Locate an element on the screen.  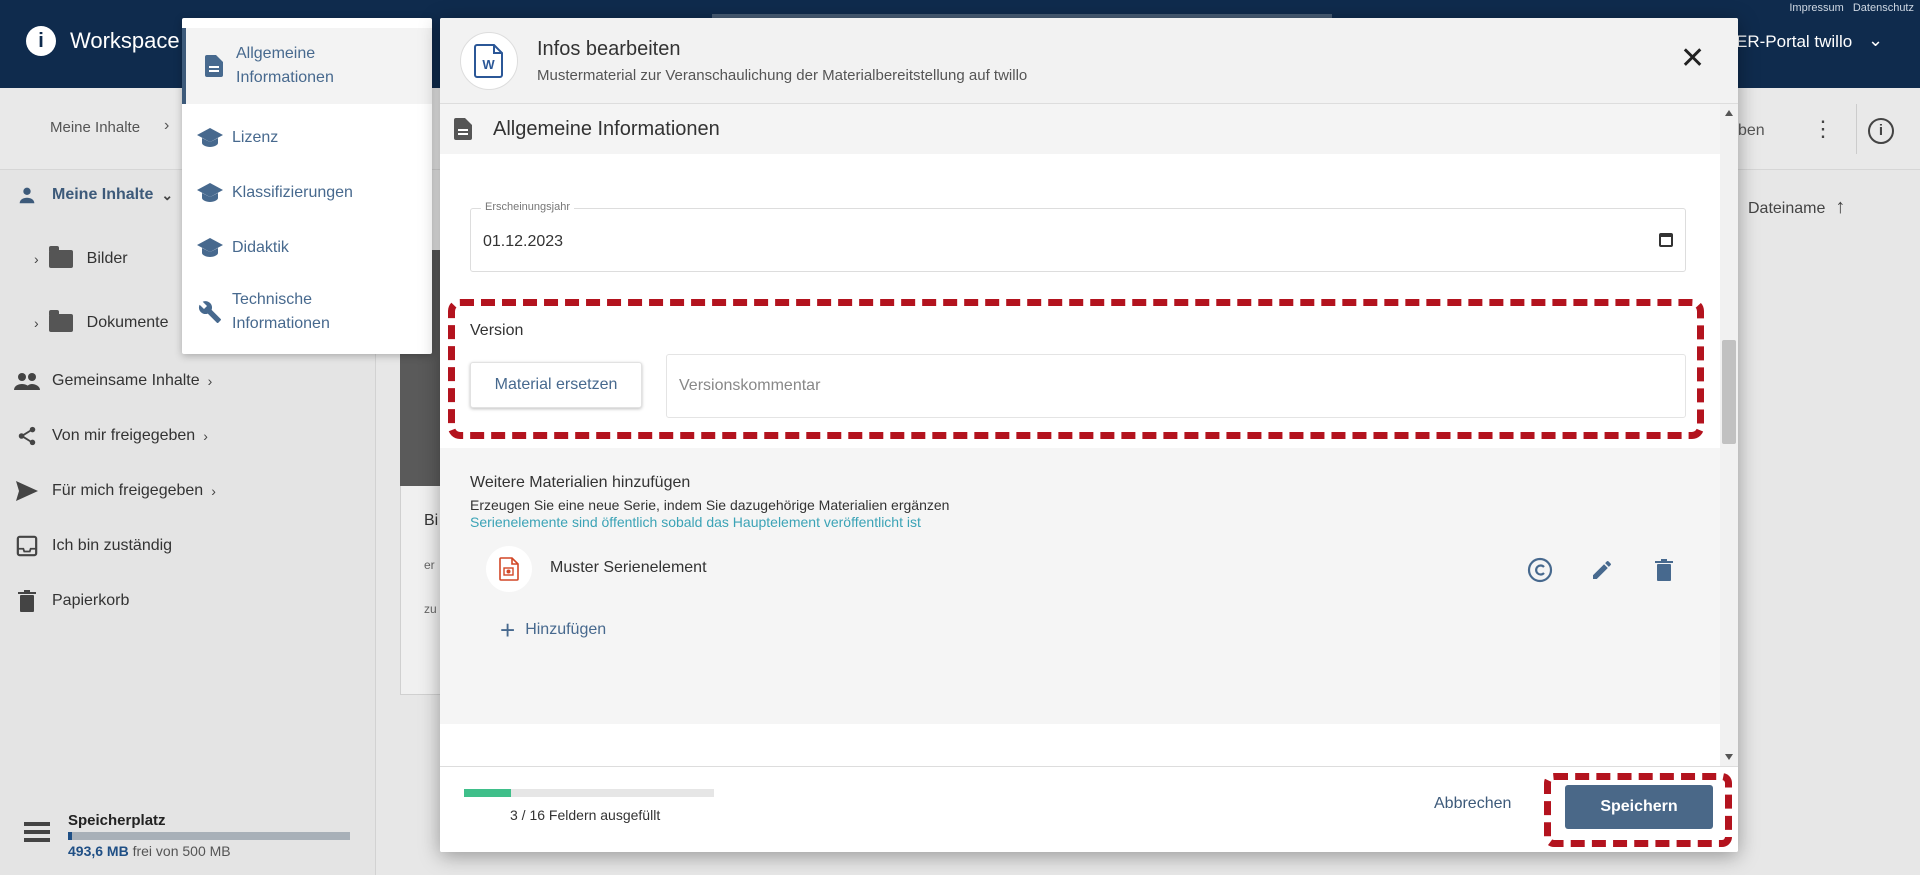
storage-text: 493,6 MB frei von 500 MB is located at coordinates (149, 851).